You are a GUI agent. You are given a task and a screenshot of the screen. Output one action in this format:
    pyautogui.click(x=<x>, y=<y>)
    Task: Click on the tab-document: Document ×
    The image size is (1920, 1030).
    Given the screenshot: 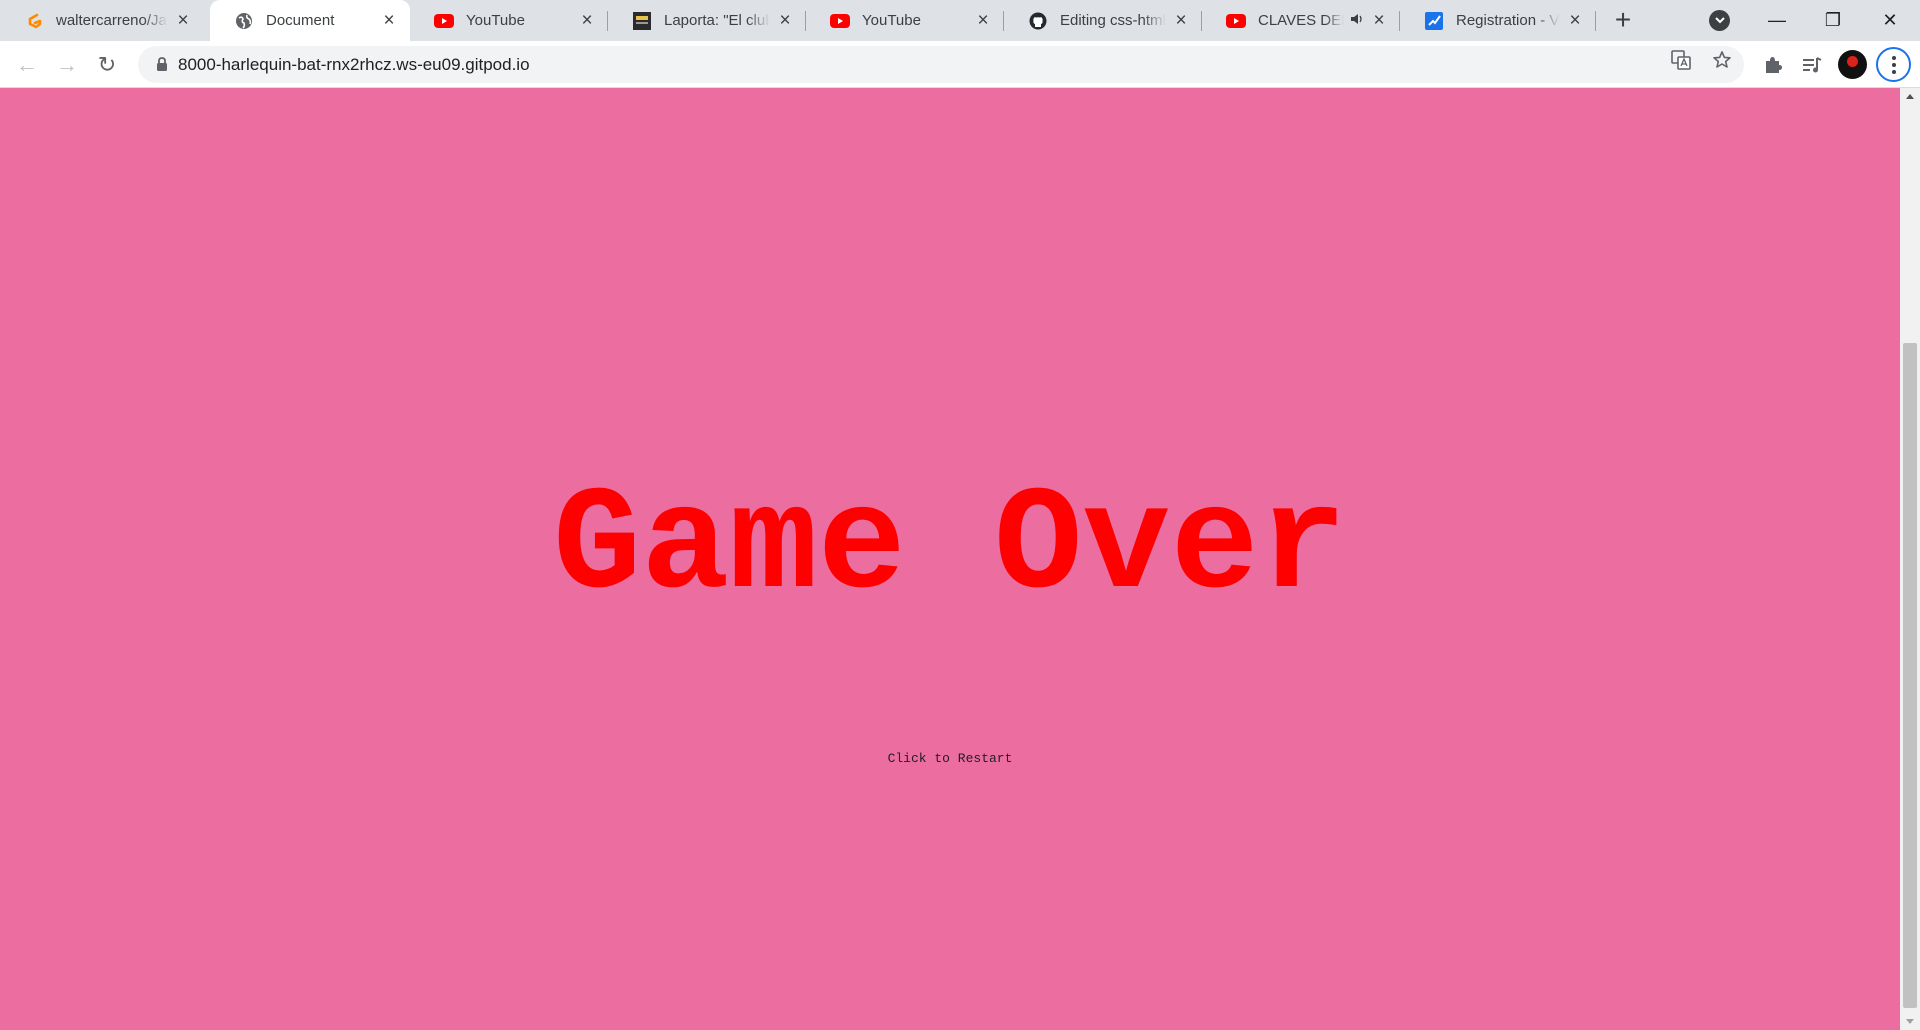 What is the action you would take?
    pyautogui.click(x=310, y=20)
    